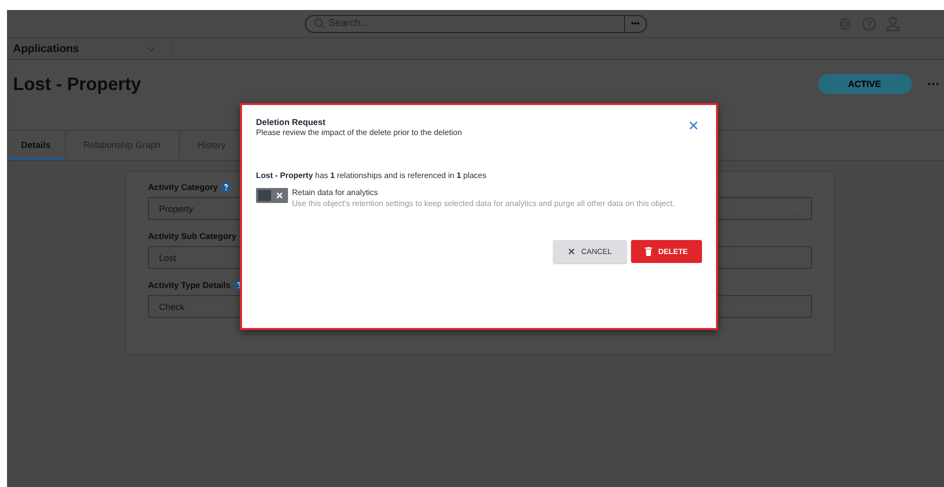  Describe the element at coordinates (77, 84) in the screenshot. I see `record-title: Lost - Property` at that location.